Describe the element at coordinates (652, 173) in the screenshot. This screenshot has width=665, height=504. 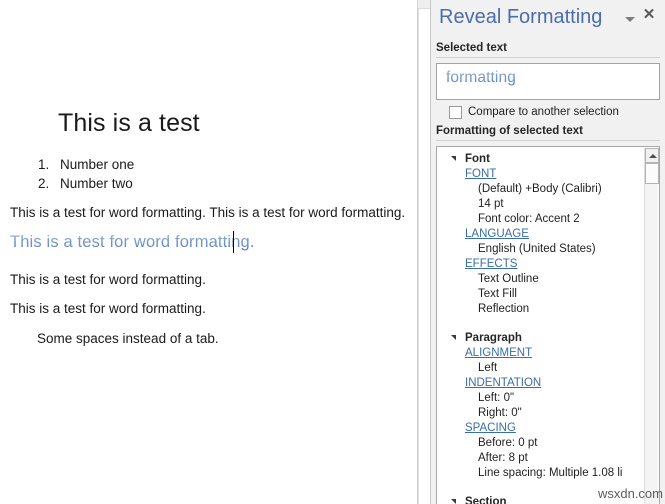
I see `scrollbar-thumb` at that location.